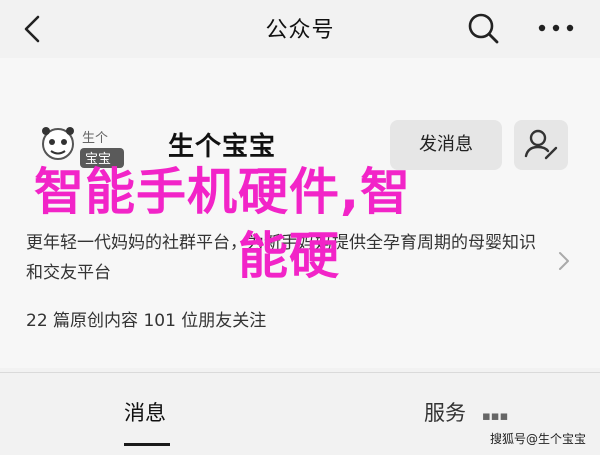 The width and height of the screenshot is (600, 455). Describe the element at coordinates (145, 412) in the screenshot. I see `tab-news: 消息` at that location.